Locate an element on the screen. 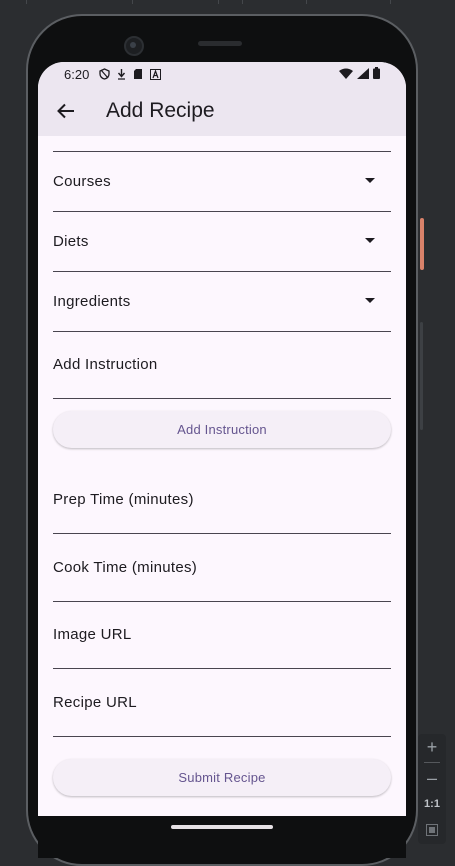 Image resolution: width=455 pixels, height=866 pixels. shield-icon is located at coordinates (104, 74).